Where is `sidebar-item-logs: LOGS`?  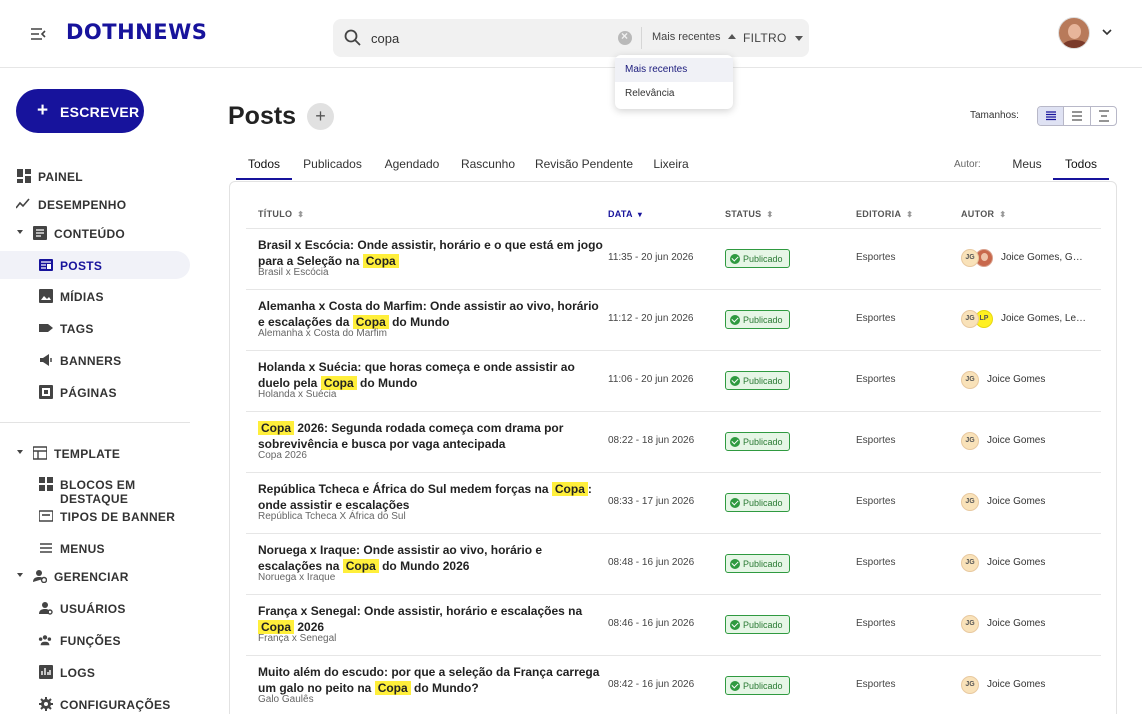 sidebar-item-logs: LOGS is located at coordinates (95, 672).